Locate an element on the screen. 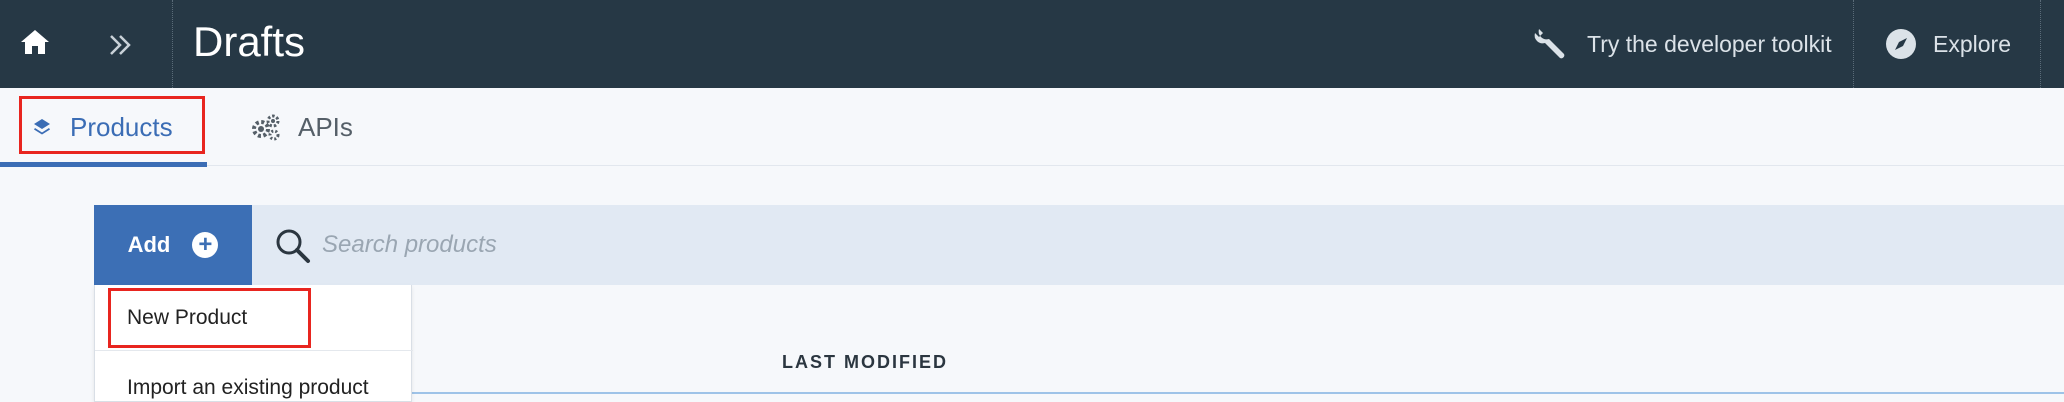 Image resolution: width=2064 pixels, height=402 pixels. tab-apis: APIs is located at coordinates (301, 127).